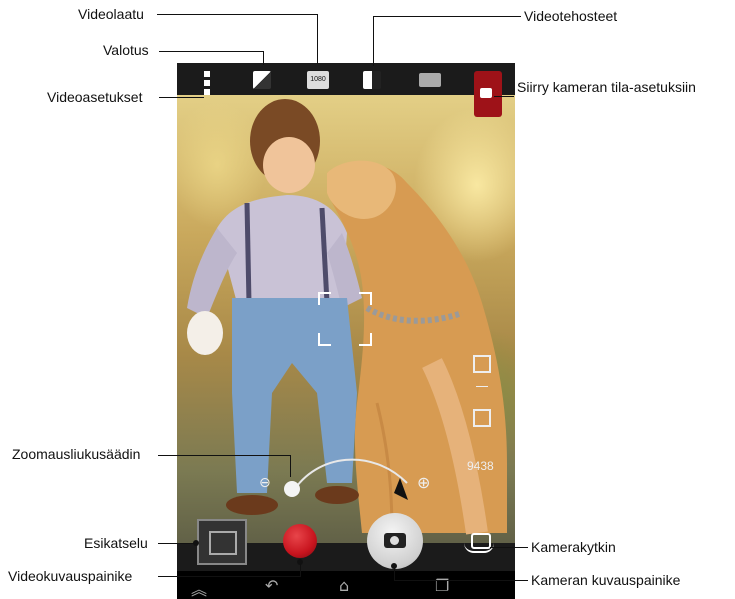 The image size is (735, 599). I want to click on label-preview: Esikatselu, so click(116, 543).